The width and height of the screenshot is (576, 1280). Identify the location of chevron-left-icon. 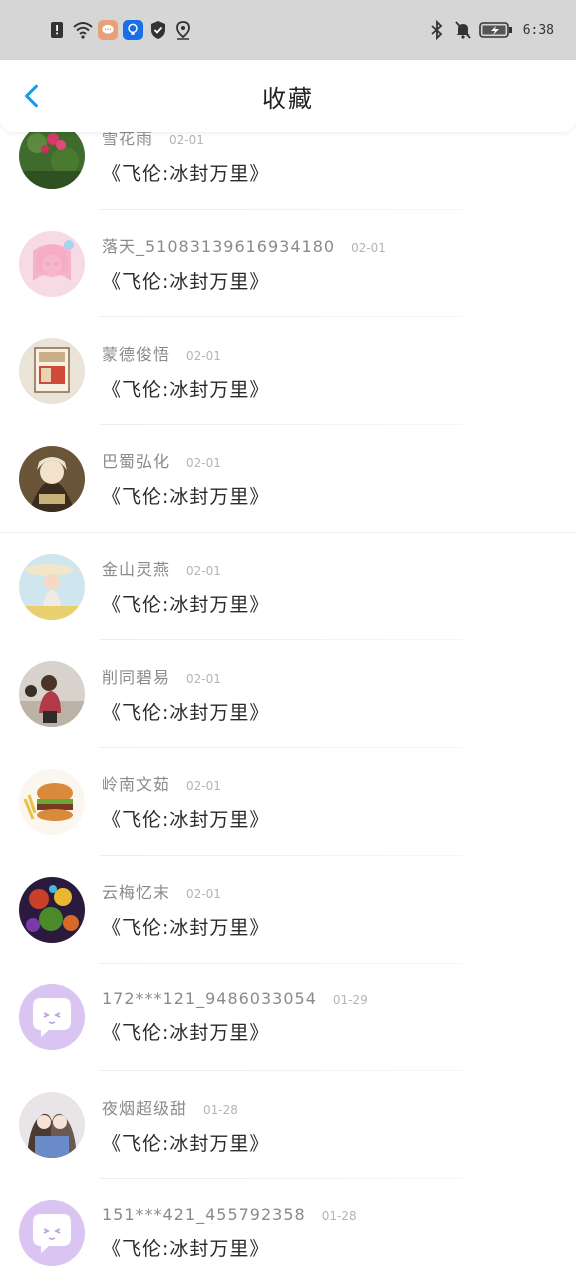
(31, 96).